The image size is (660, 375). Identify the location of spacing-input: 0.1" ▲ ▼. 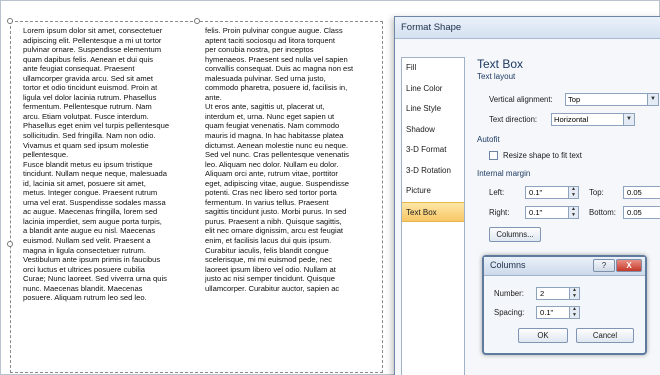
(558, 312).